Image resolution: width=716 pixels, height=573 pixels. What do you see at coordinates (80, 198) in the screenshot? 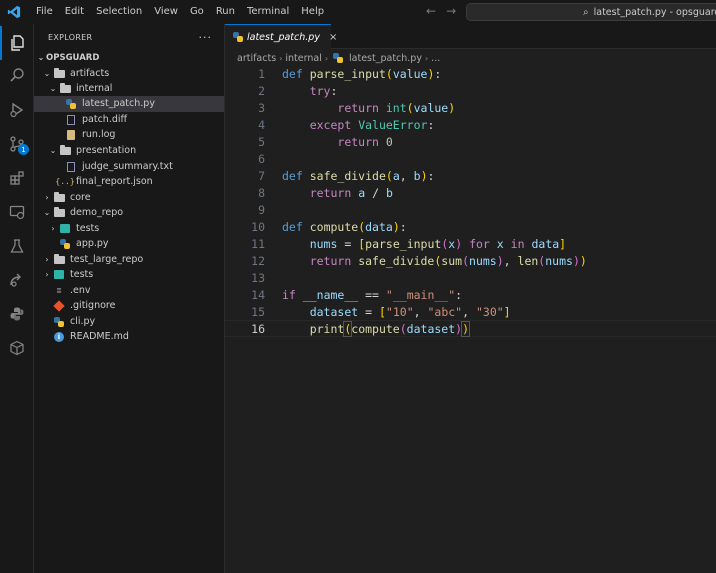
I see `tree-label: core` at bounding box center [80, 198].